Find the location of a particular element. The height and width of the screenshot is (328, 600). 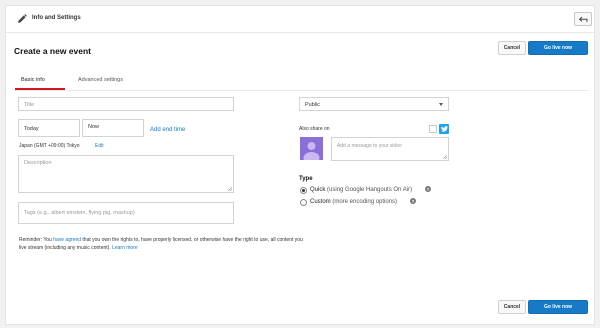

share-message-placeholder: Add a message to your video is located at coordinates (369, 146).